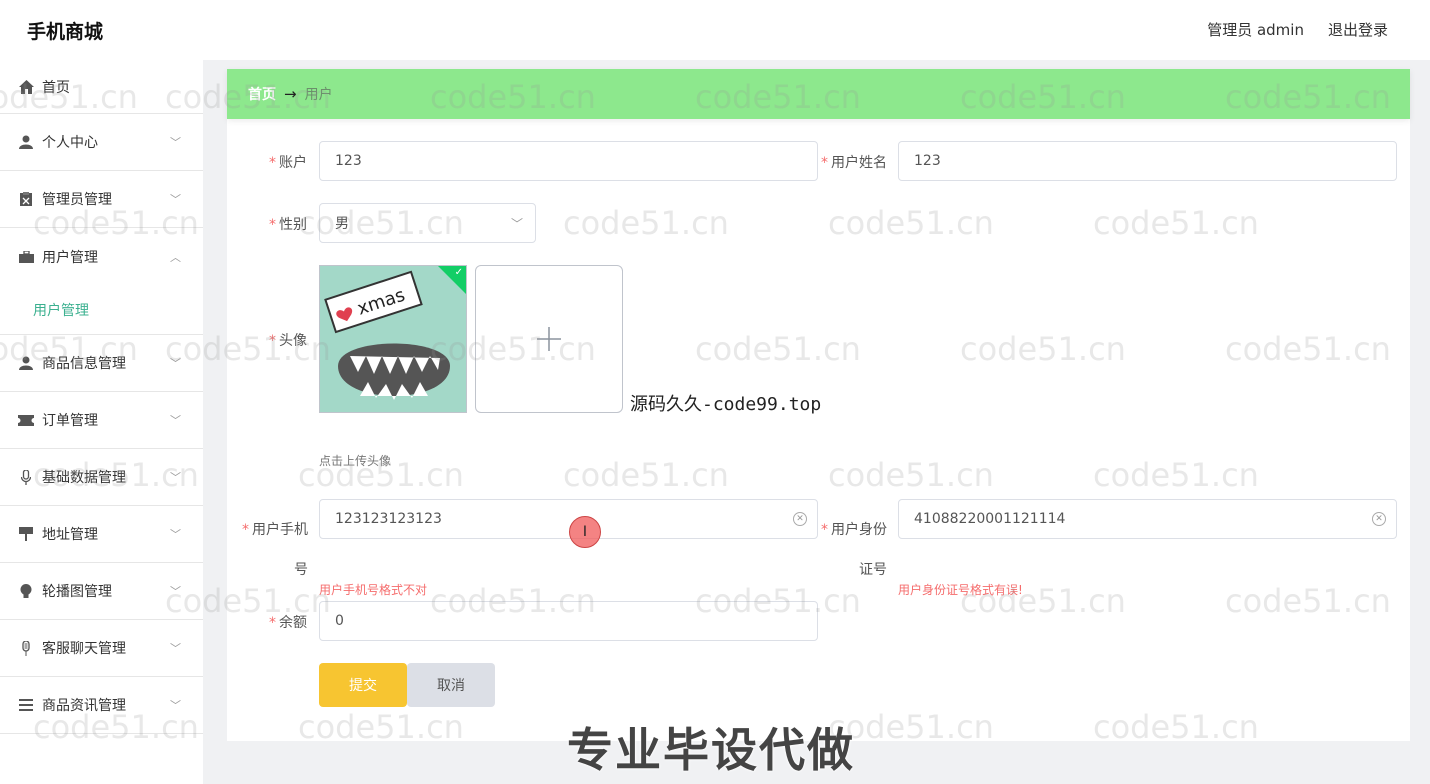 The height and width of the screenshot is (784, 1430). I want to click on sidebar-item-orders: 订单管理 ﹀, so click(101, 420).